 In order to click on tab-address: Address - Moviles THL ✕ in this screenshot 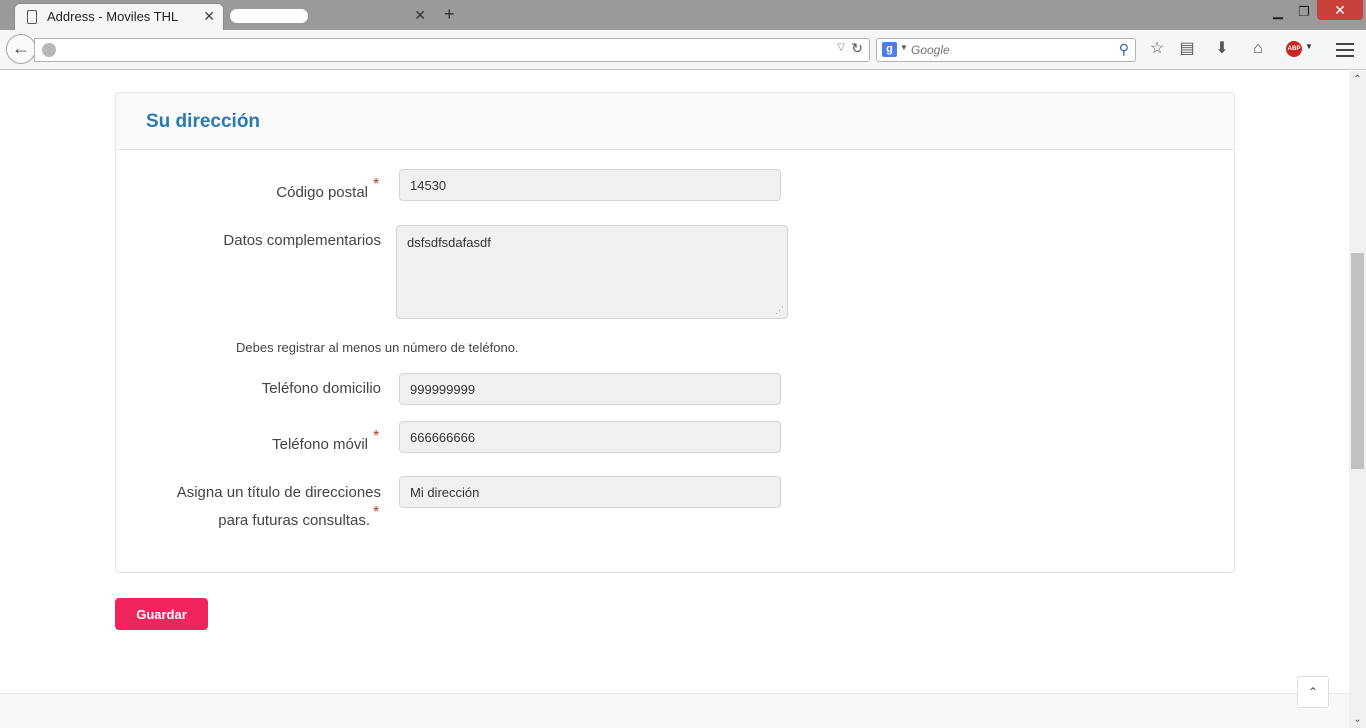, I will do `click(119, 16)`.